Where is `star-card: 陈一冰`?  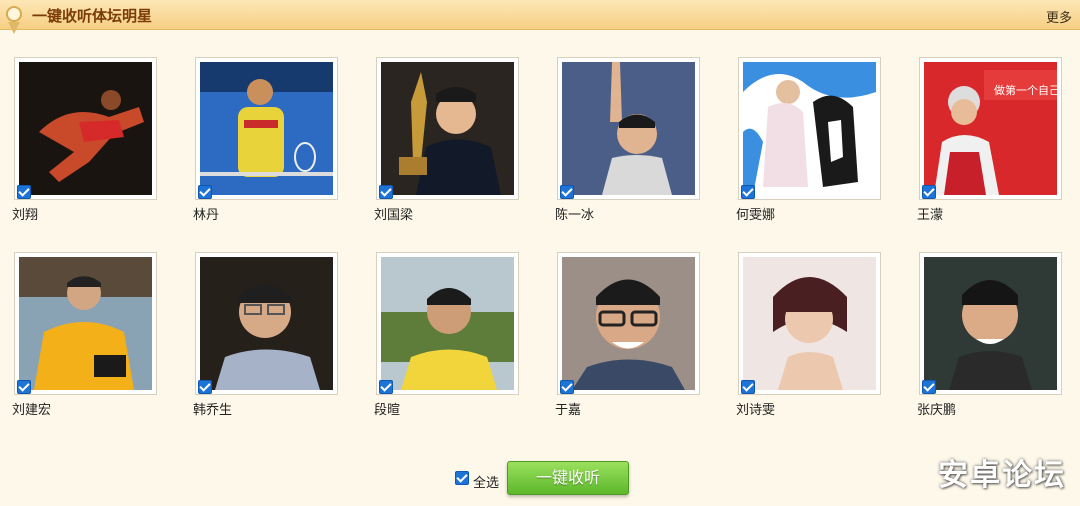 star-card: 陈一冰 is located at coordinates (628, 142).